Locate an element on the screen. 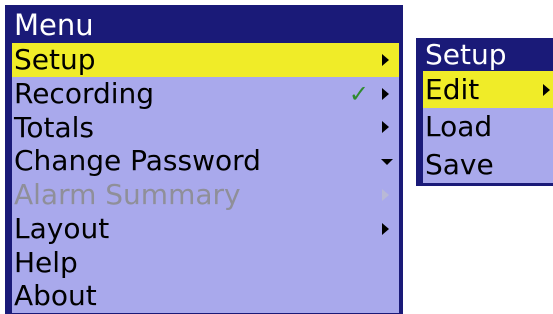 This screenshot has height=314, width=553. menu-item-layout: Layout is located at coordinates (205, 229).